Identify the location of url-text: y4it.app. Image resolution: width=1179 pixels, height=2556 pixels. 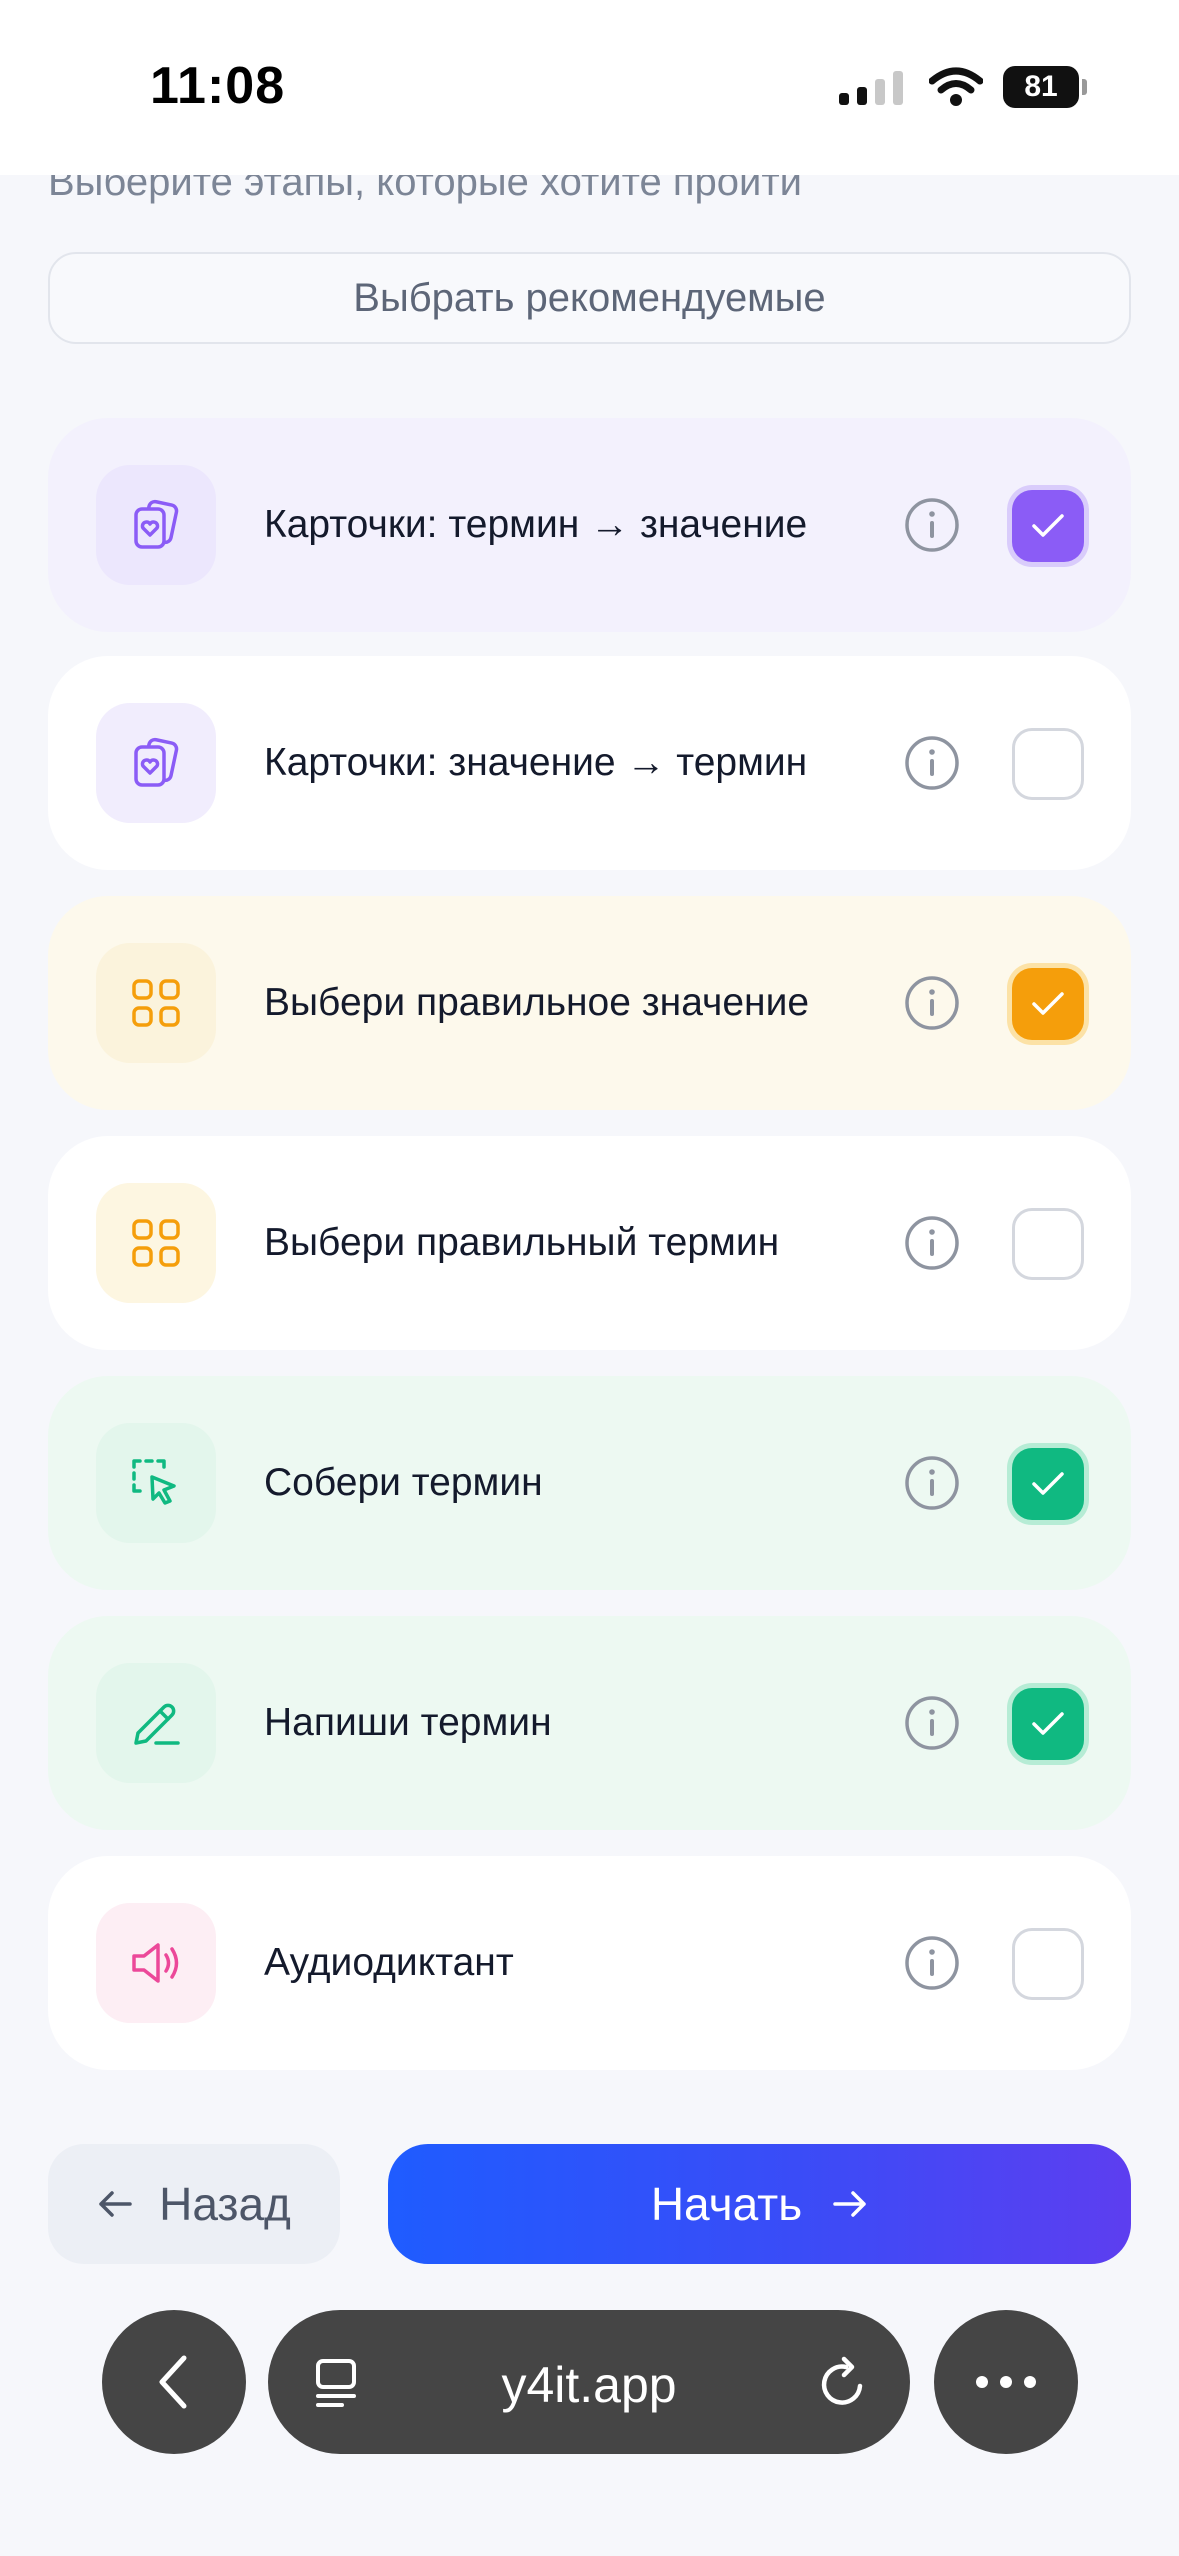
(589, 2385).